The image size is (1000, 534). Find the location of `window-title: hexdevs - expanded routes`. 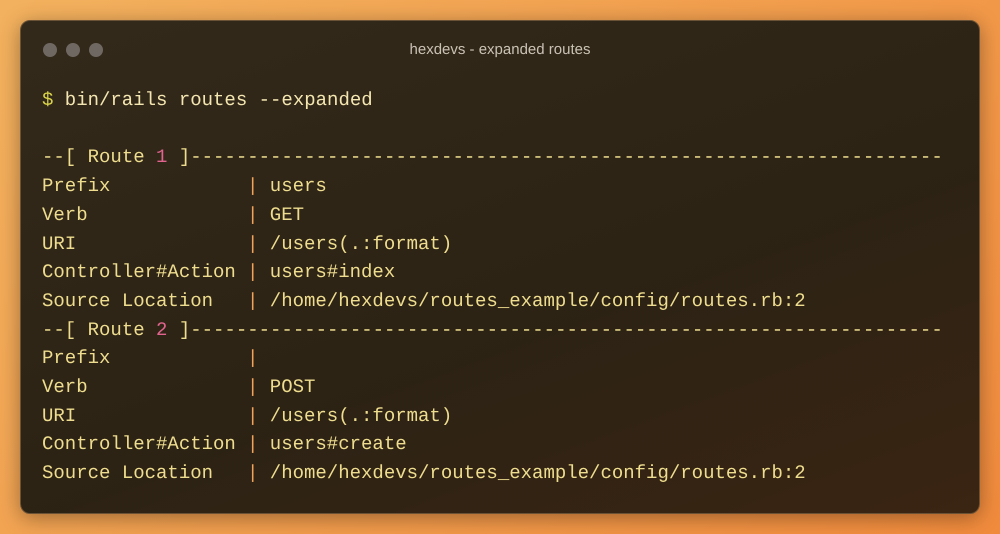

window-title: hexdevs - expanded routes is located at coordinates (500, 50).